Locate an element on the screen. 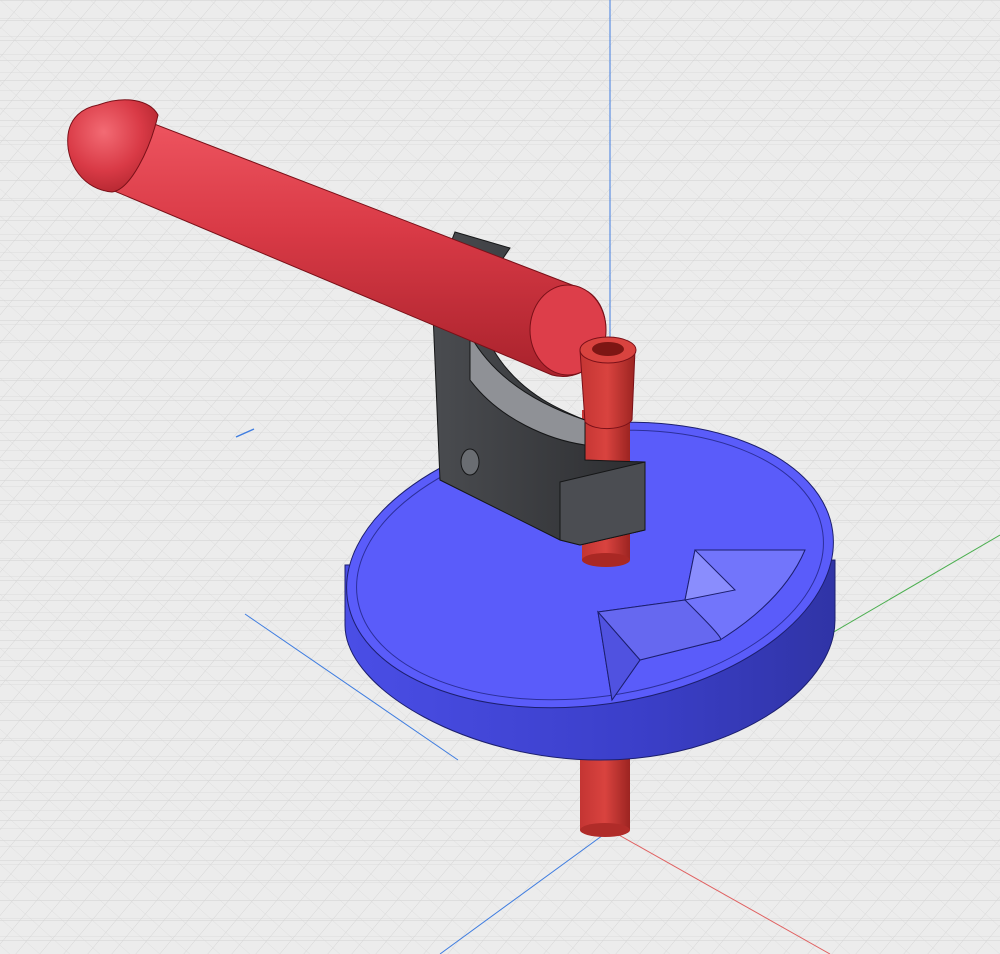 The height and width of the screenshot is (954, 1000). mount-hole is located at coordinates (470, 462).